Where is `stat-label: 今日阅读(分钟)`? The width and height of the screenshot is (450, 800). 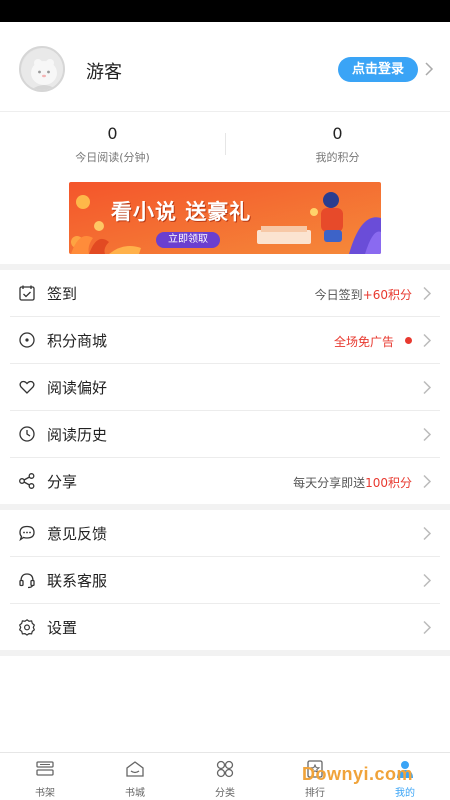
stat-label: 今日阅读(分钟) is located at coordinates (112, 157).